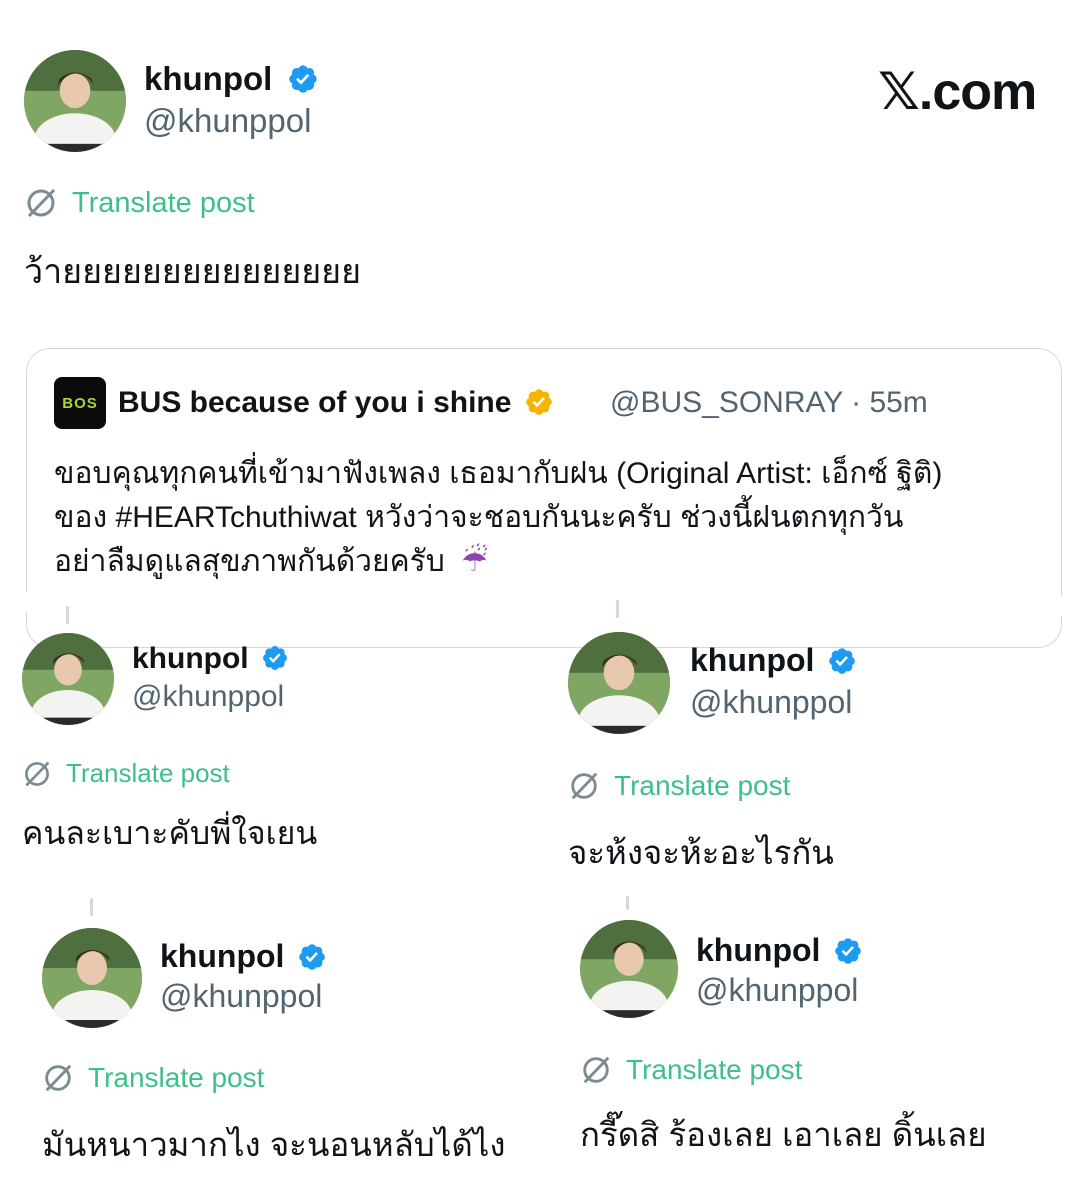  I want to click on quoted-author-name: BUS because of you i shine, so click(336, 403).